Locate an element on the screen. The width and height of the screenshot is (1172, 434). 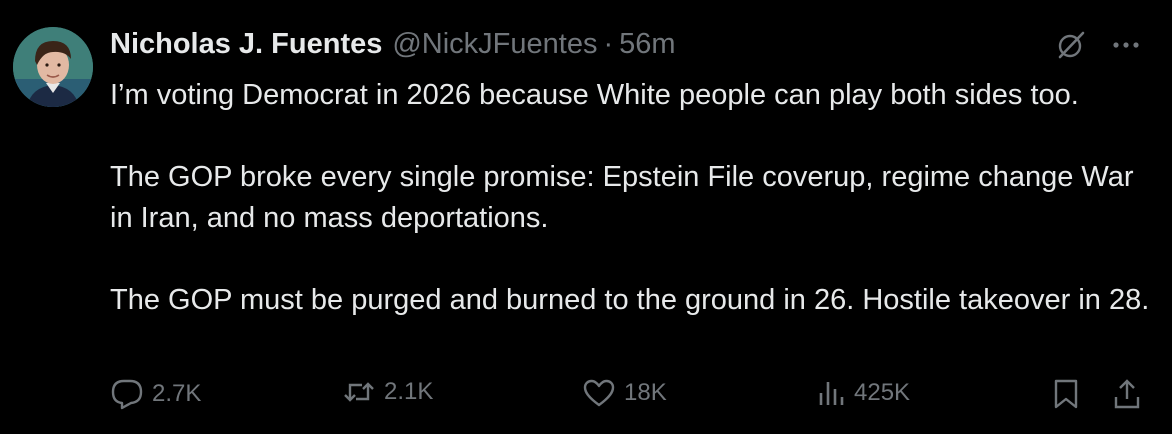
repost-icon is located at coordinates (359, 392).